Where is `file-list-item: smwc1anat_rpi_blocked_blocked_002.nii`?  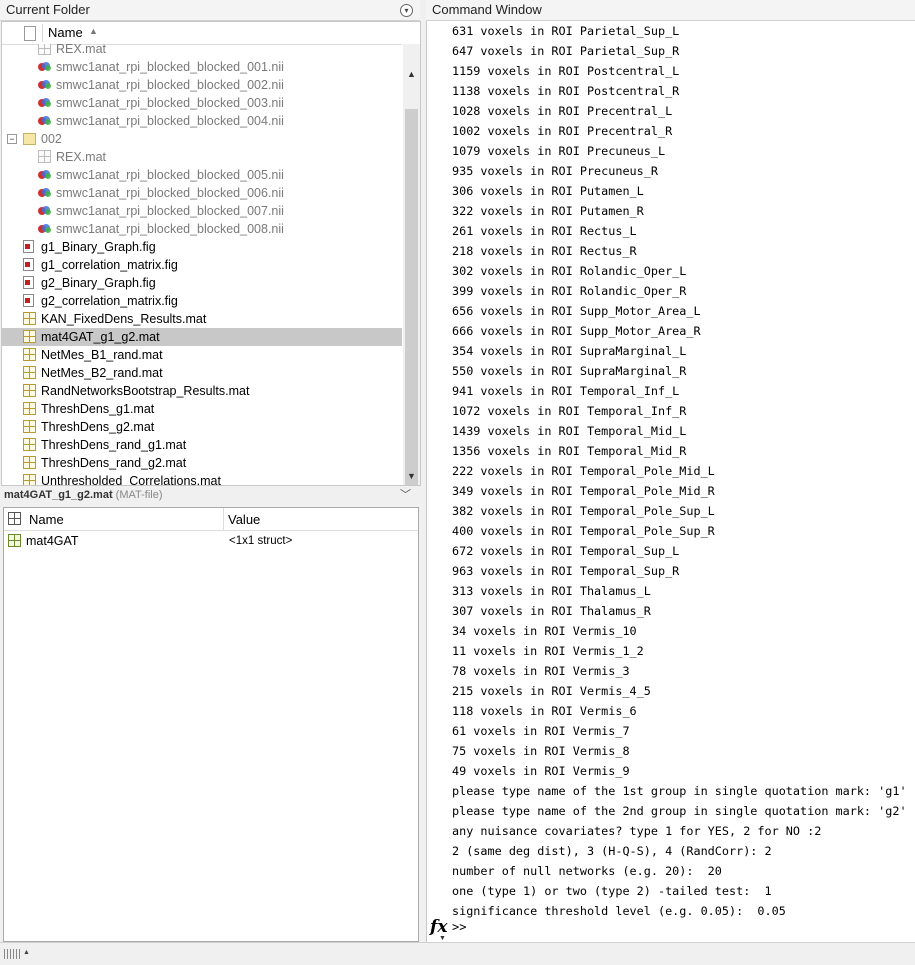
file-list-item: smwc1anat_rpi_blocked_blocked_002.nii is located at coordinates (202, 85).